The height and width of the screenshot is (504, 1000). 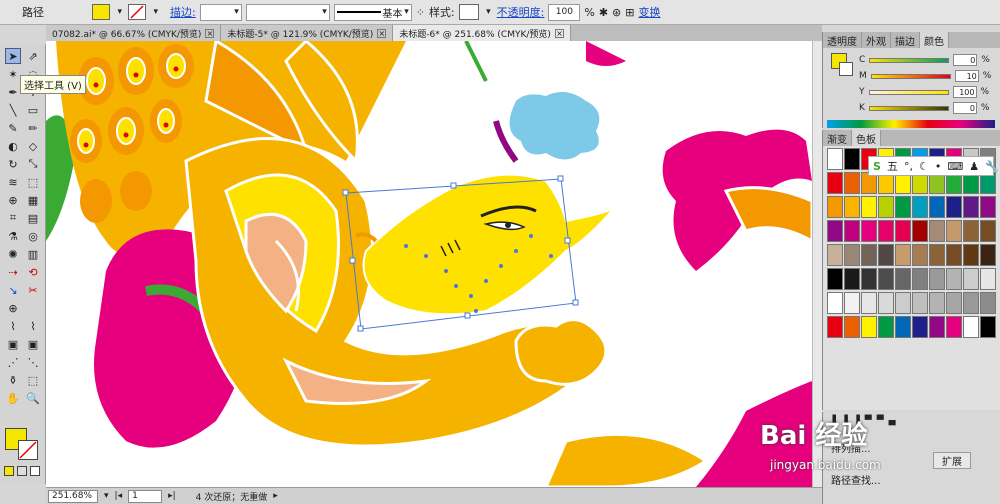 What do you see at coordinates (33, 110) in the screenshot?
I see `rectangle-tool-icon: ▭` at bounding box center [33, 110].